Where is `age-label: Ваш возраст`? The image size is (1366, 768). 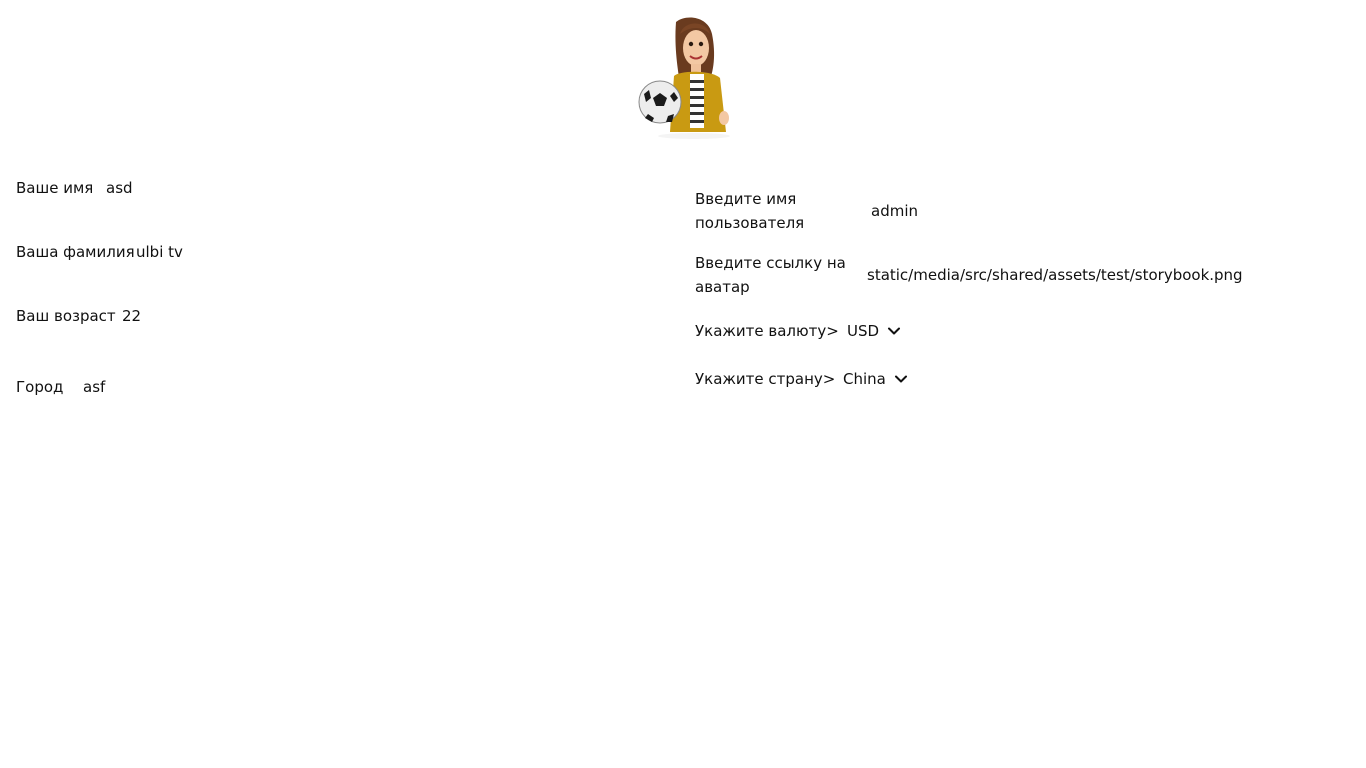 age-label: Ваш возраст is located at coordinates (66, 316).